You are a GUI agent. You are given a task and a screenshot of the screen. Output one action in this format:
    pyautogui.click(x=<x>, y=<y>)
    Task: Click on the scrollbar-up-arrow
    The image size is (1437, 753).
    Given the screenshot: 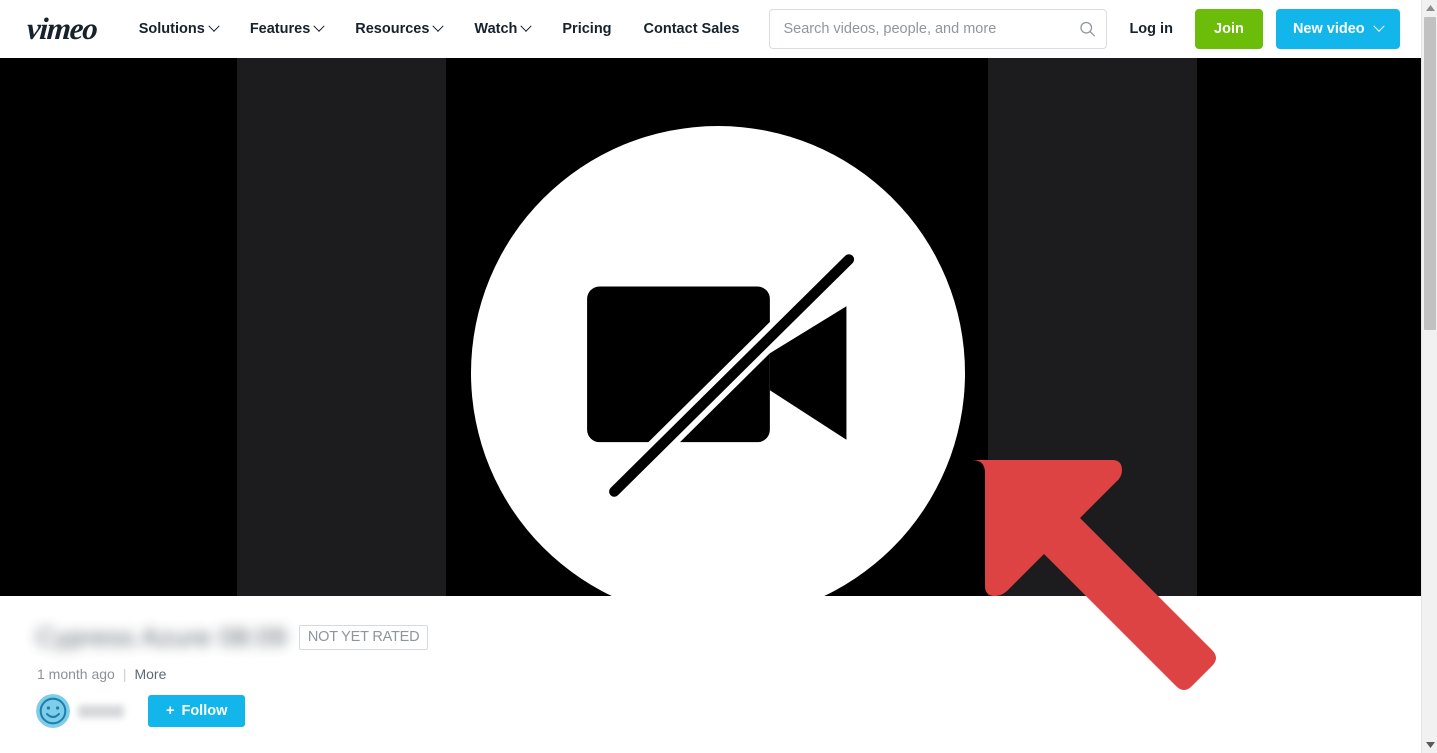 What is the action you would take?
    pyautogui.click(x=1429, y=8)
    